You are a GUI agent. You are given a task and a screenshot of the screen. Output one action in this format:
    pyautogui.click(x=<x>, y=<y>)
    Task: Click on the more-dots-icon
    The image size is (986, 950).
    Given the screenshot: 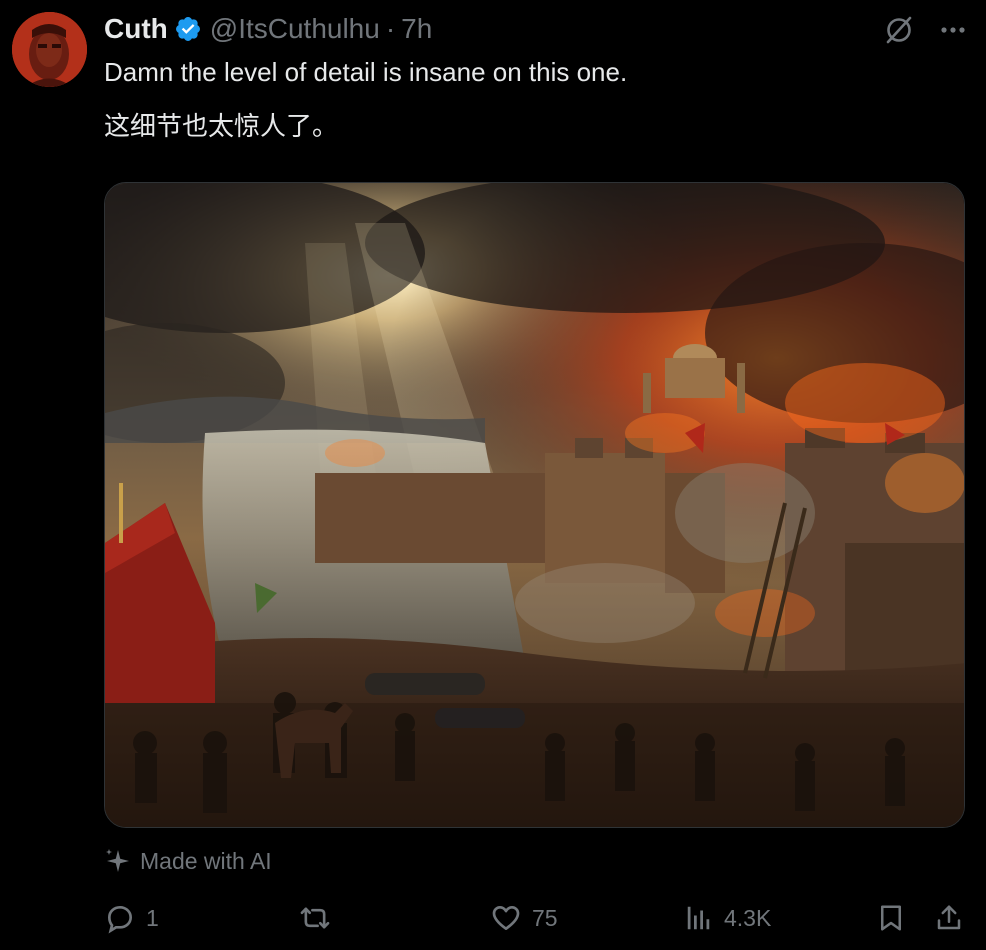 What is the action you would take?
    pyautogui.click(x=953, y=30)
    